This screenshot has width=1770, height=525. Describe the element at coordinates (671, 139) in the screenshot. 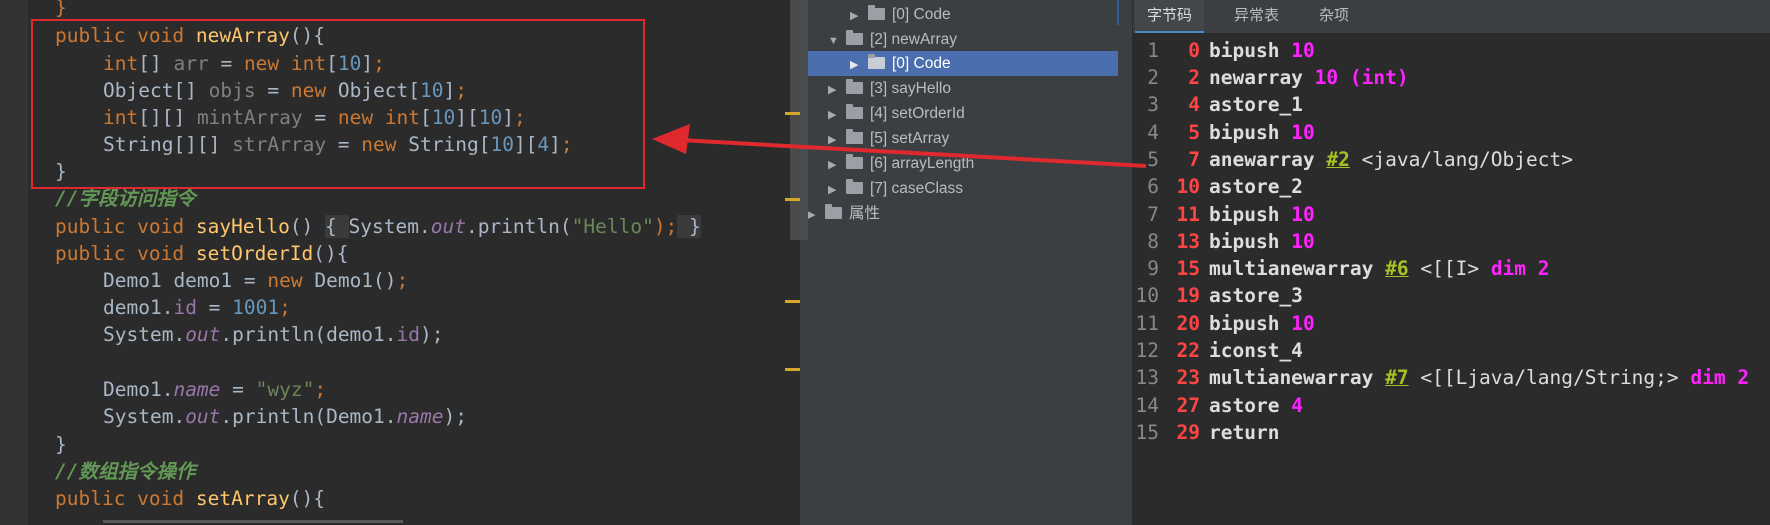

I see `arrow-head` at that location.